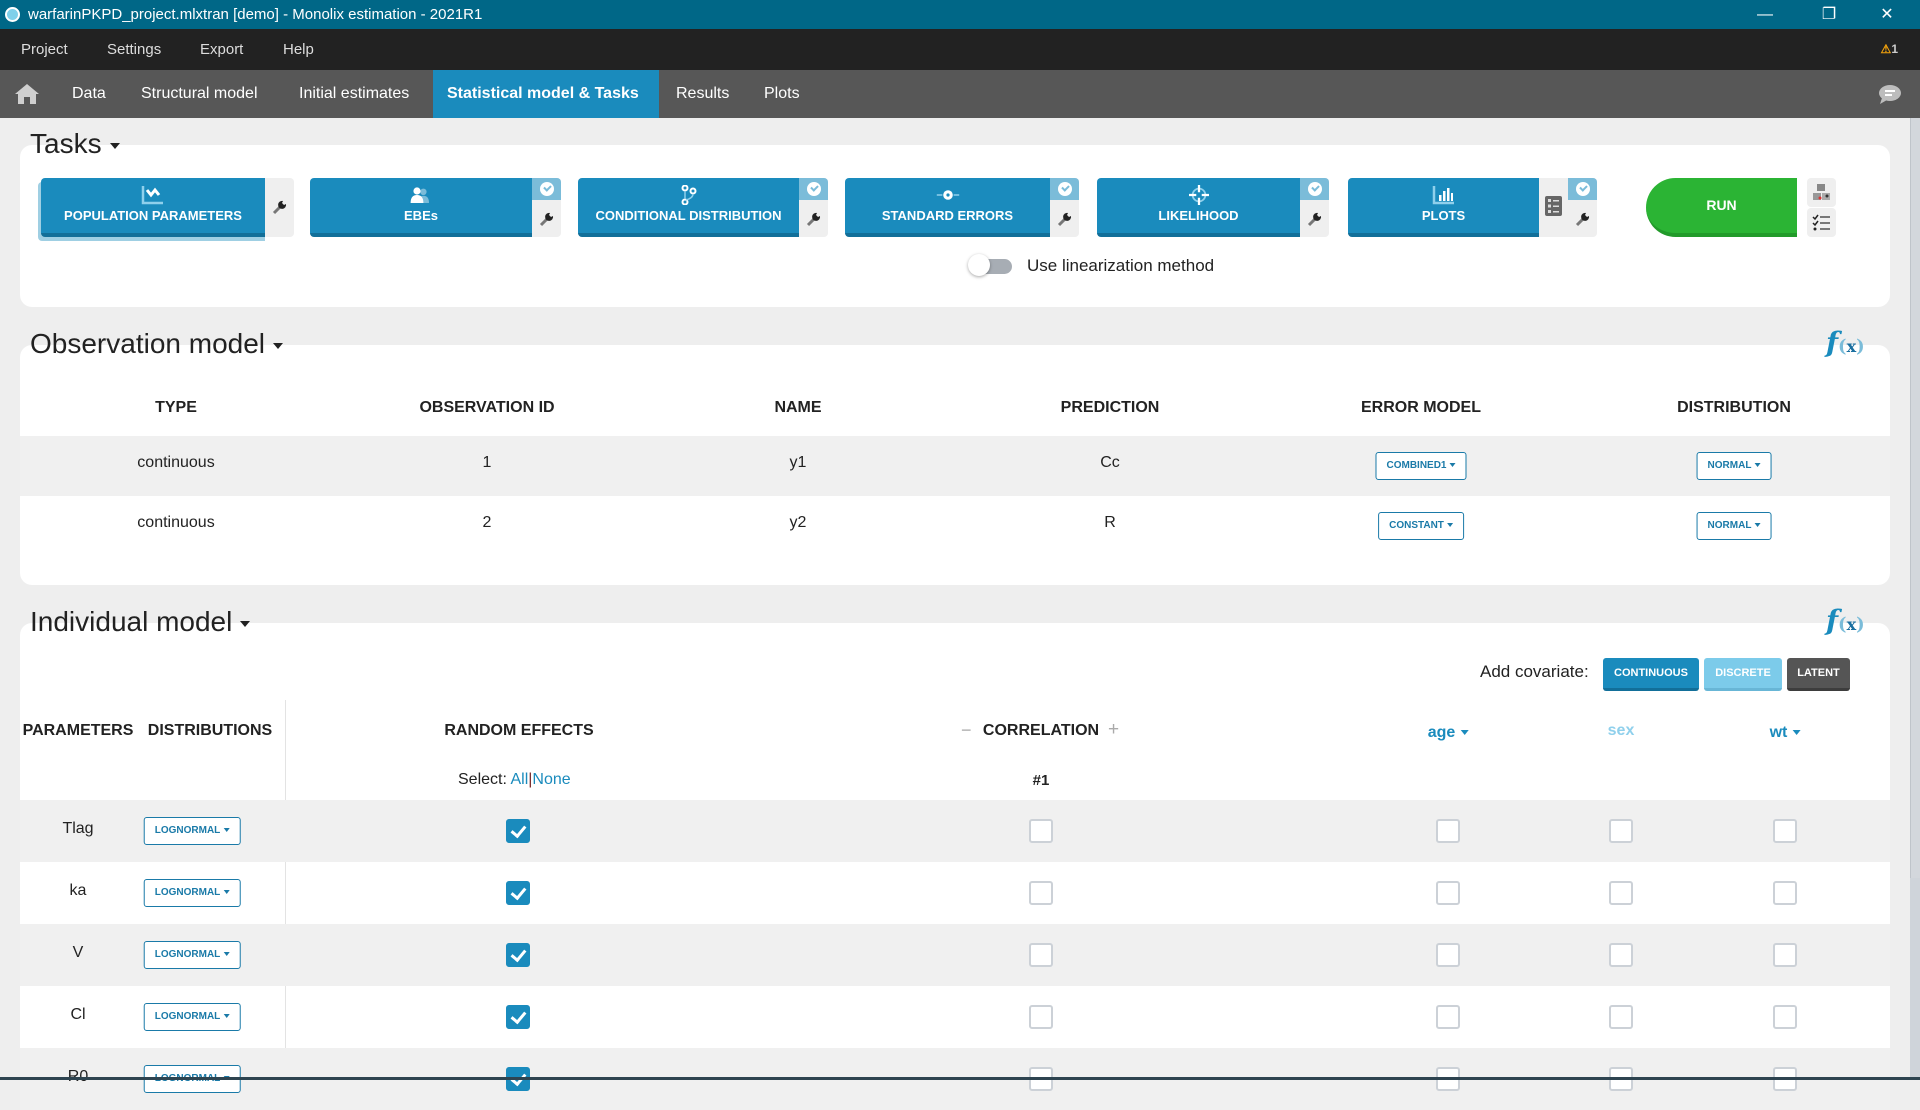 Image resolution: width=1920 pixels, height=1110 pixels. Describe the element at coordinates (298, 49) in the screenshot. I see `menu-help: Help` at that location.